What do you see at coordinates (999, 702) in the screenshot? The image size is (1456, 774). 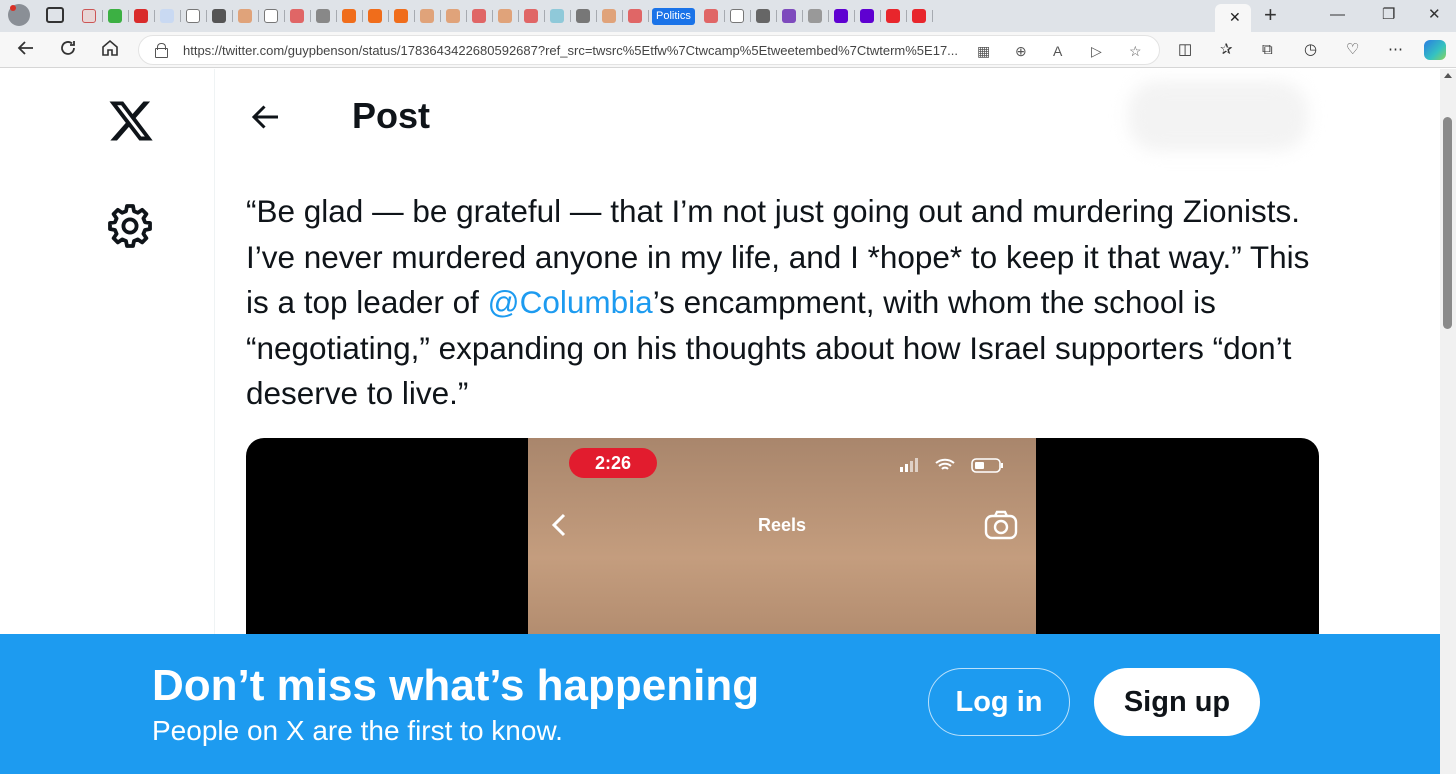 I see `login-button: Log in` at bounding box center [999, 702].